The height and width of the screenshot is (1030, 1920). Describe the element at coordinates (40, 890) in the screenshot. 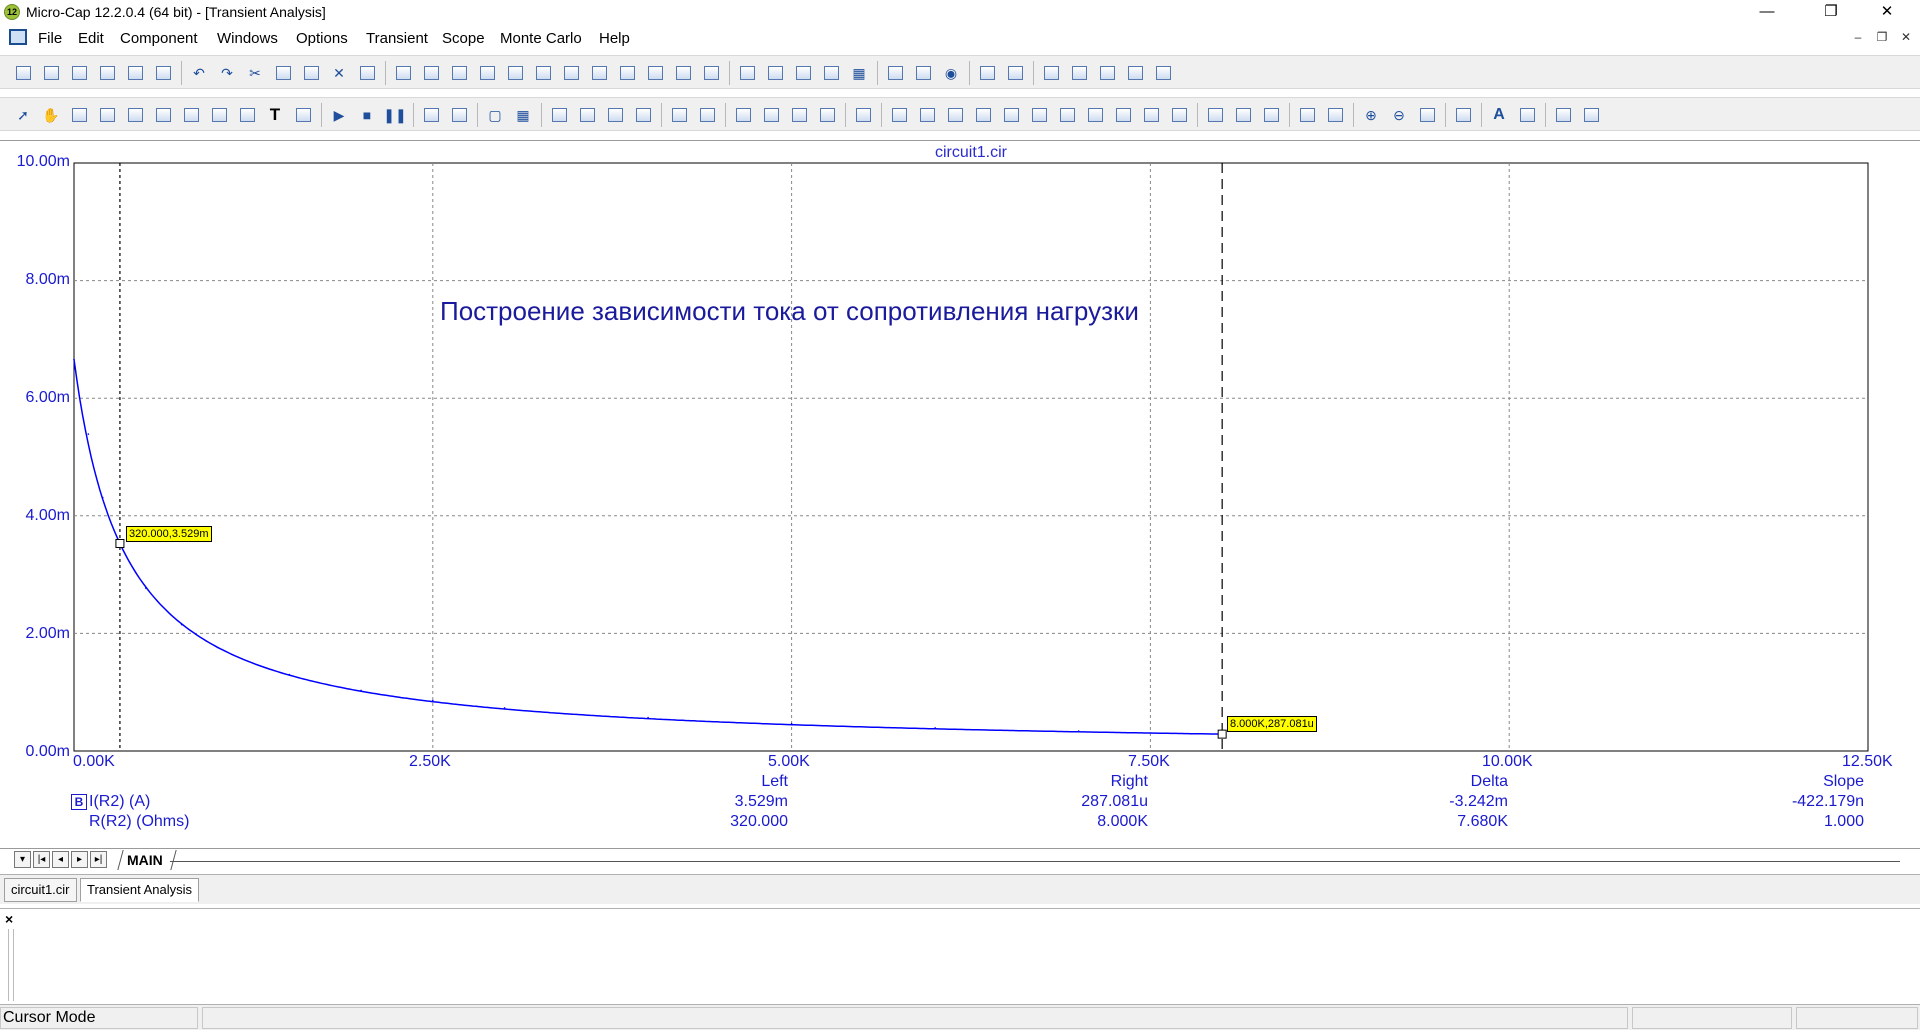

I see `tab-circuit1: circuit1.cir` at that location.